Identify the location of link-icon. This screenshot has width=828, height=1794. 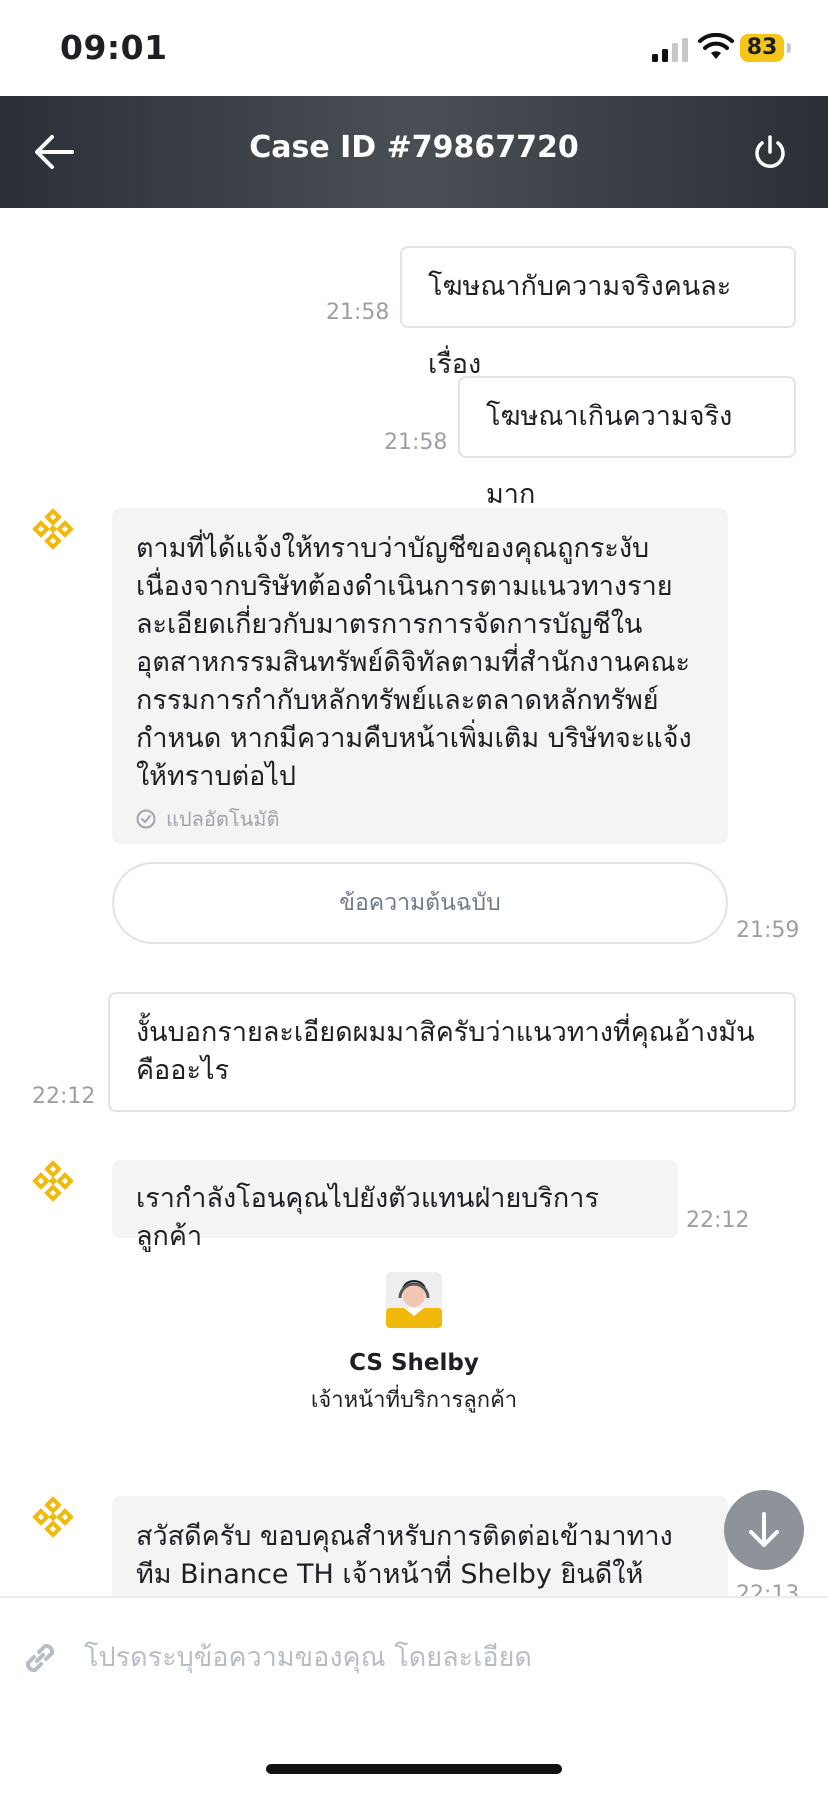
(40, 1658).